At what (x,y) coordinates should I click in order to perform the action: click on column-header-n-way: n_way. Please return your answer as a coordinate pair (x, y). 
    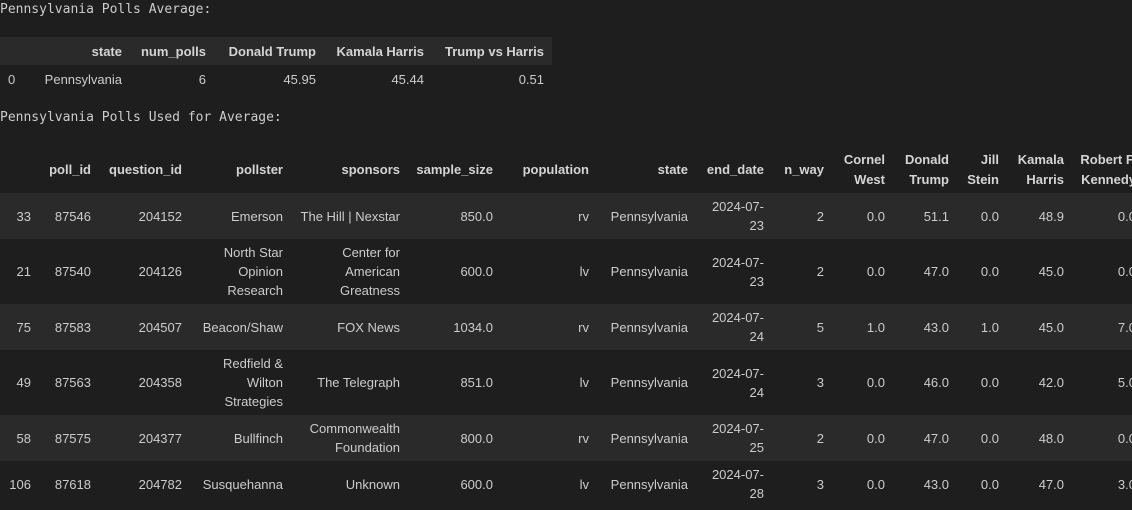
    Looking at the image, I should click on (804, 169).